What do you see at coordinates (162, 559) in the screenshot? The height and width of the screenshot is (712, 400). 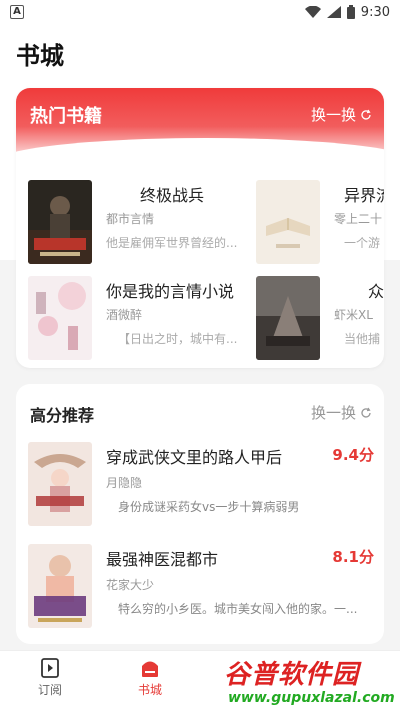 I see `book-title: 最强神医混都市` at bounding box center [162, 559].